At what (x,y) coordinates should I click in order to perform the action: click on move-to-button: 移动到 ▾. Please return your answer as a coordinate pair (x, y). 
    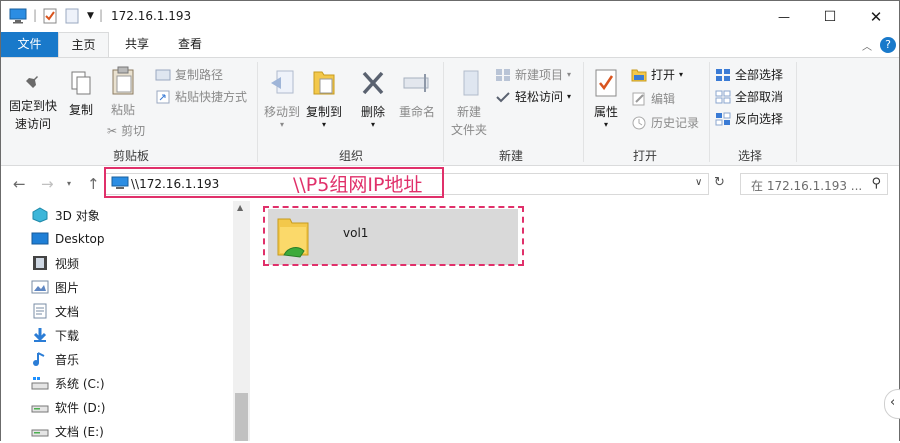
    Looking at the image, I should click on (282, 98).